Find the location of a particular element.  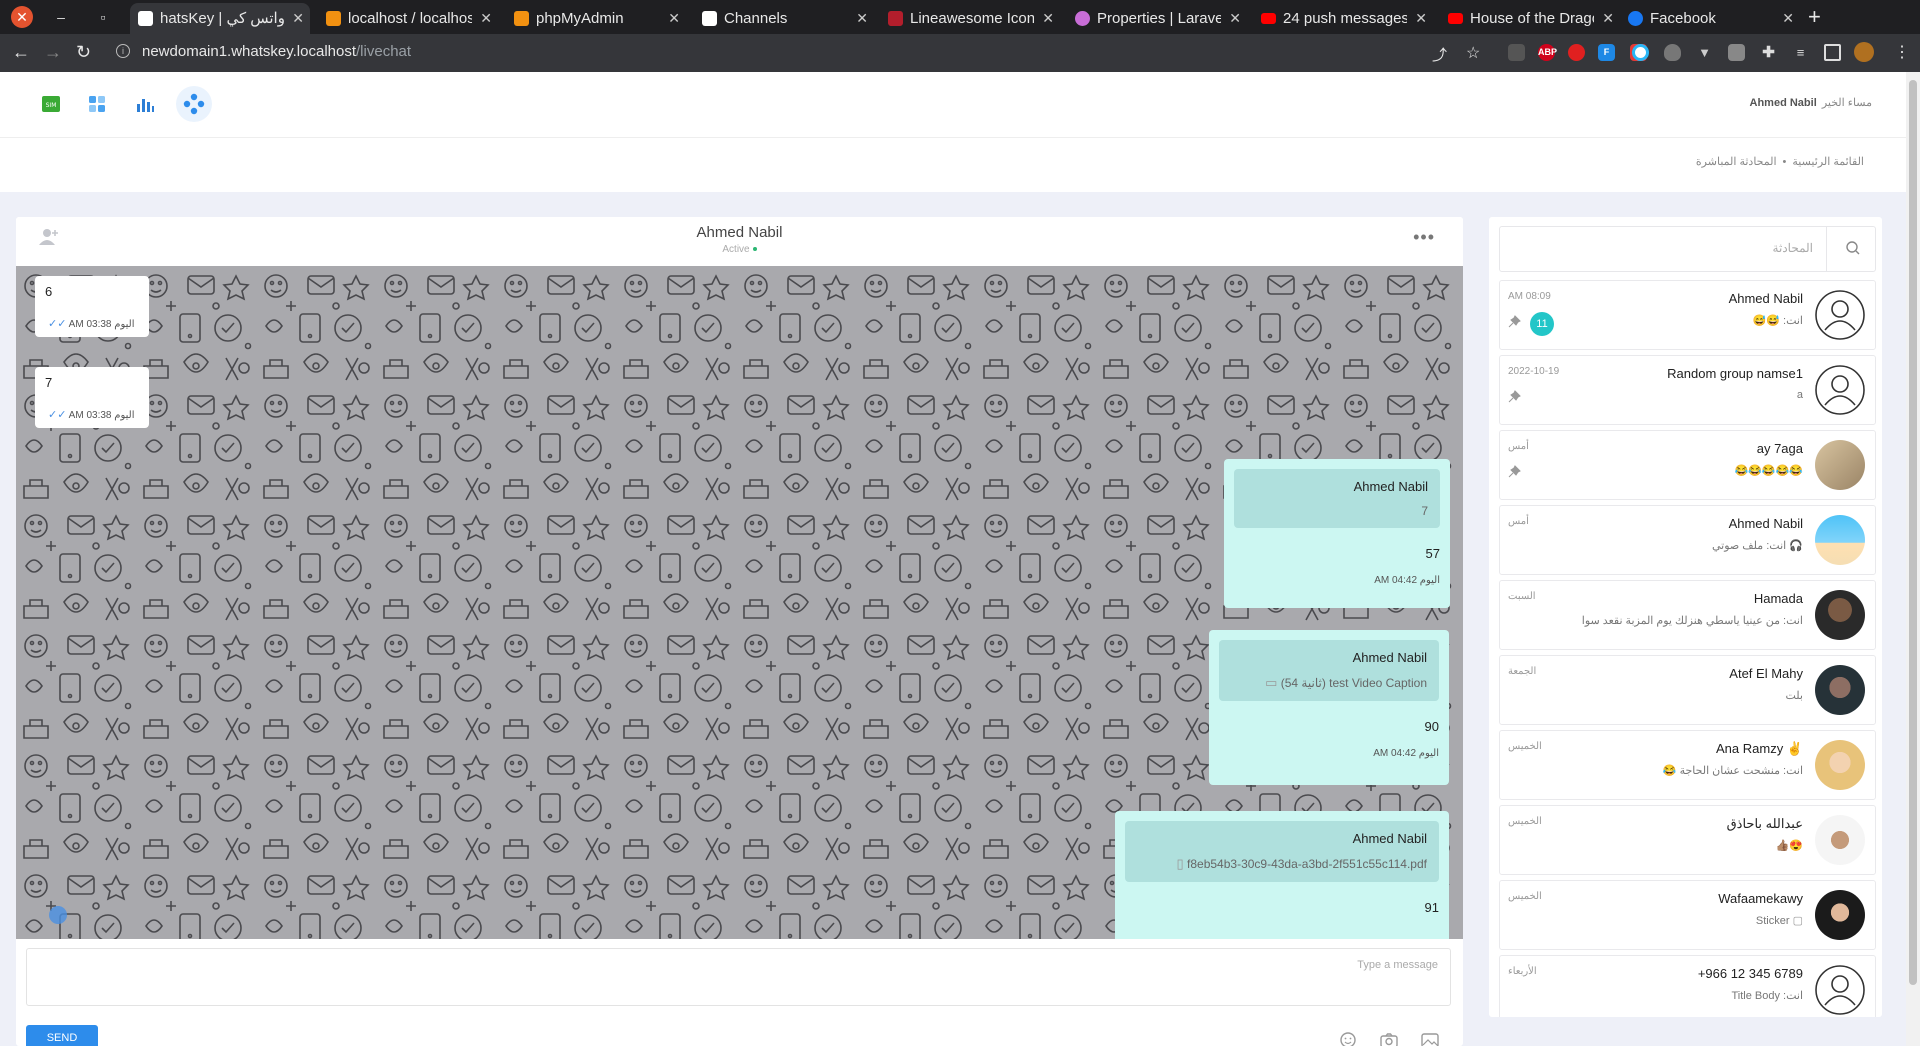

conversation-item: Wafaamekawy ▢ Sticker الخميس is located at coordinates (1687, 915).